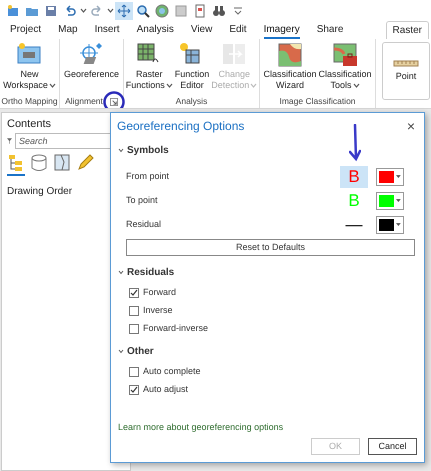  Describe the element at coordinates (16, 162) in the screenshot. I see `tree-icon` at that location.